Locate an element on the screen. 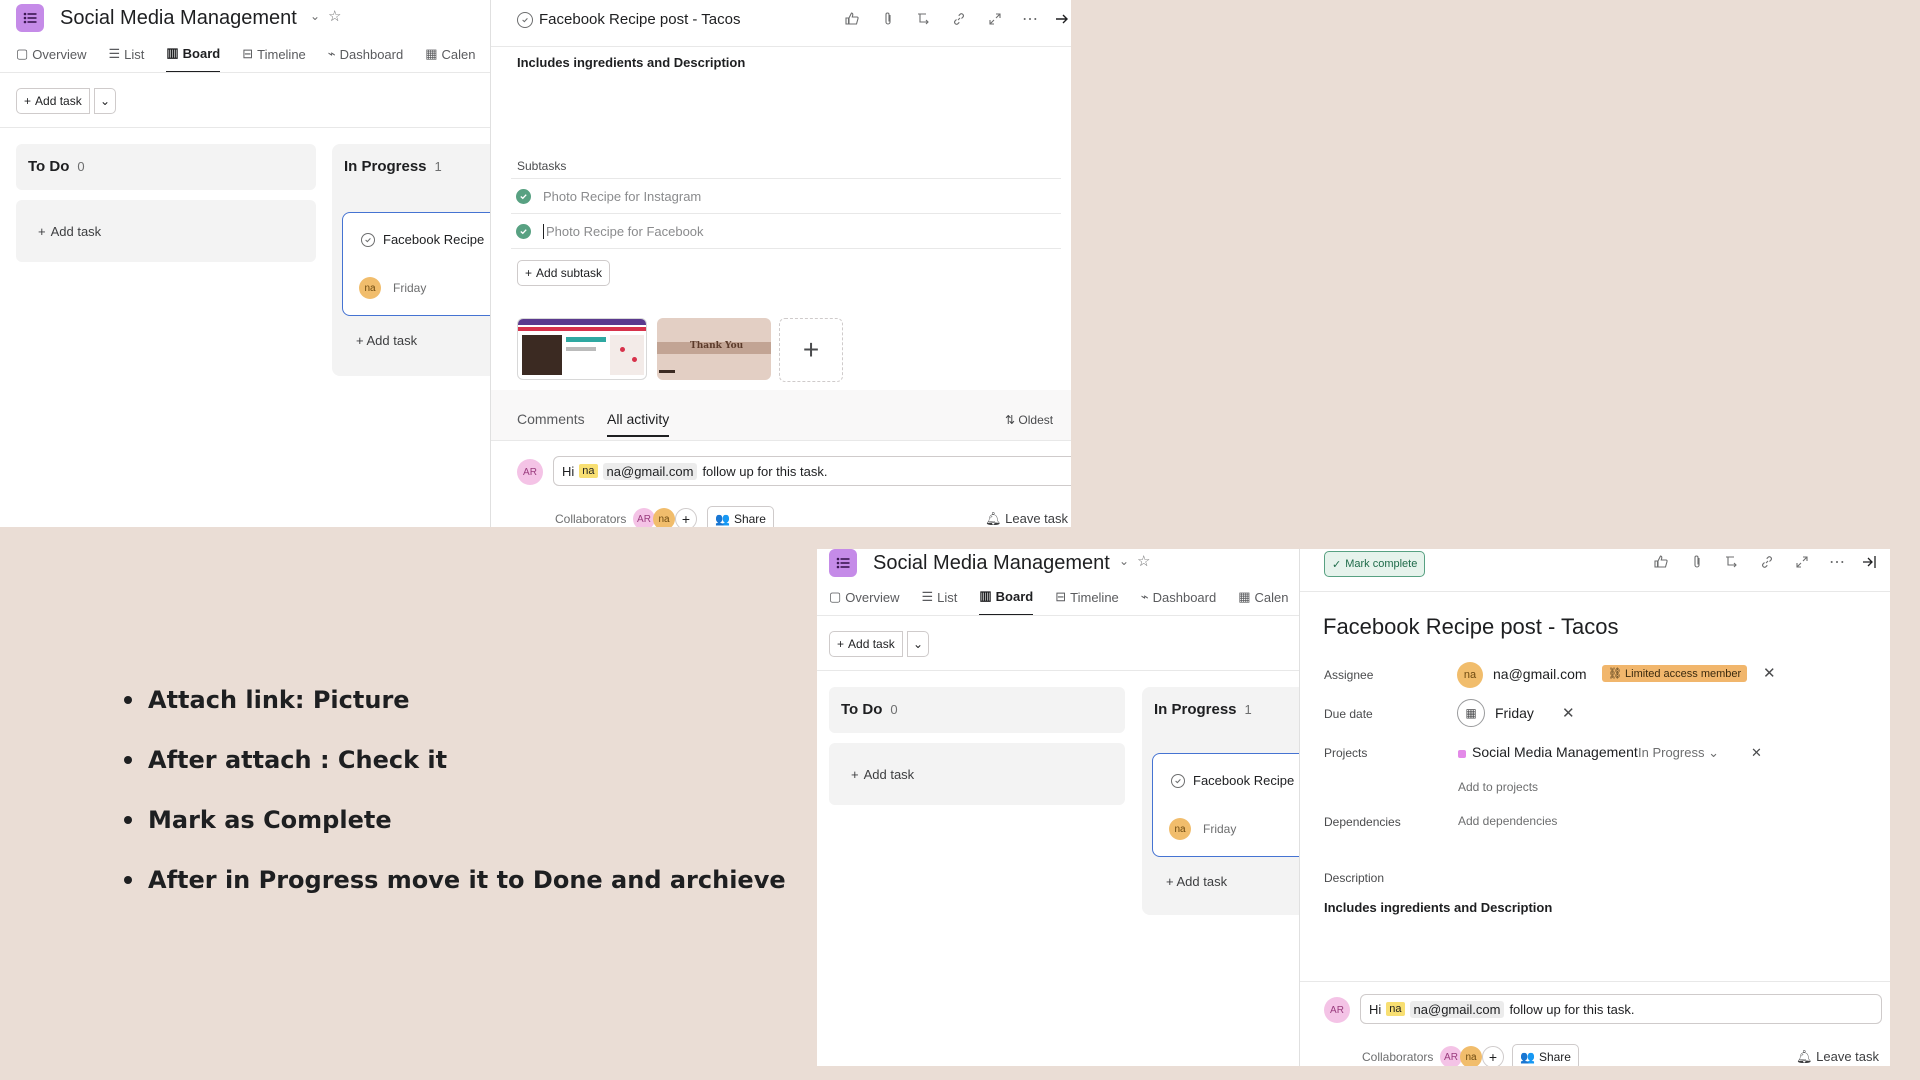  mark-complete-button: ✓ Mark complete is located at coordinates (1375, 564).